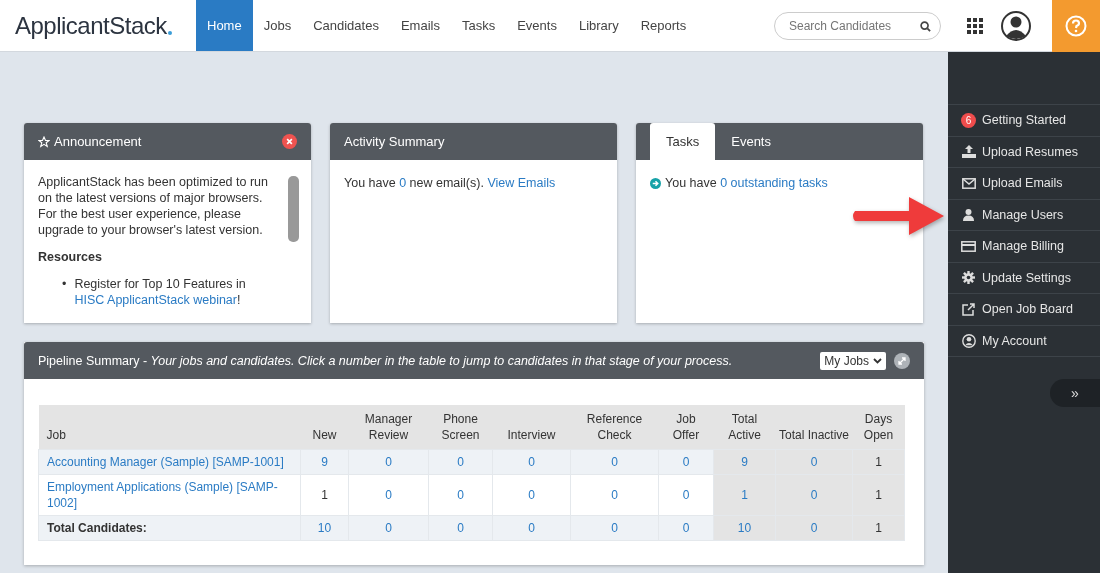 This screenshot has height=573, width=1100. What do you see at coordinates (744, 427) in the screenshot?
I see `column-header: Total Active` at bounding box center [744, 427].